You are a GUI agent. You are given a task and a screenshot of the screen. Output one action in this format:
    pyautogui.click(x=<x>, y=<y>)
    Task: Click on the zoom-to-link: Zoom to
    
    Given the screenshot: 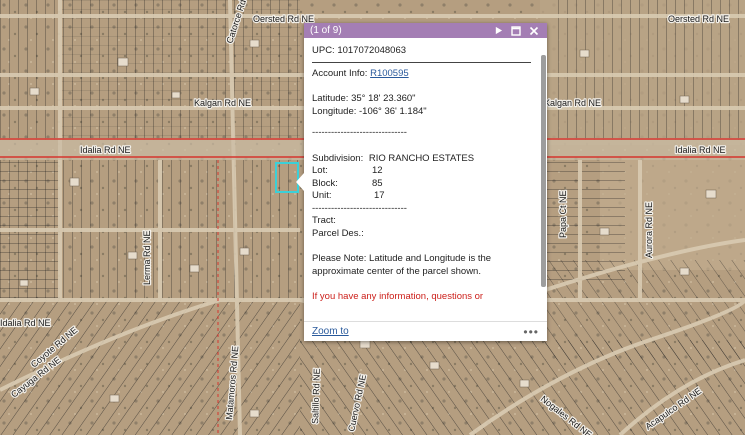 What is the action you would take?
    pyautogui.click(x=417, y=331)
    